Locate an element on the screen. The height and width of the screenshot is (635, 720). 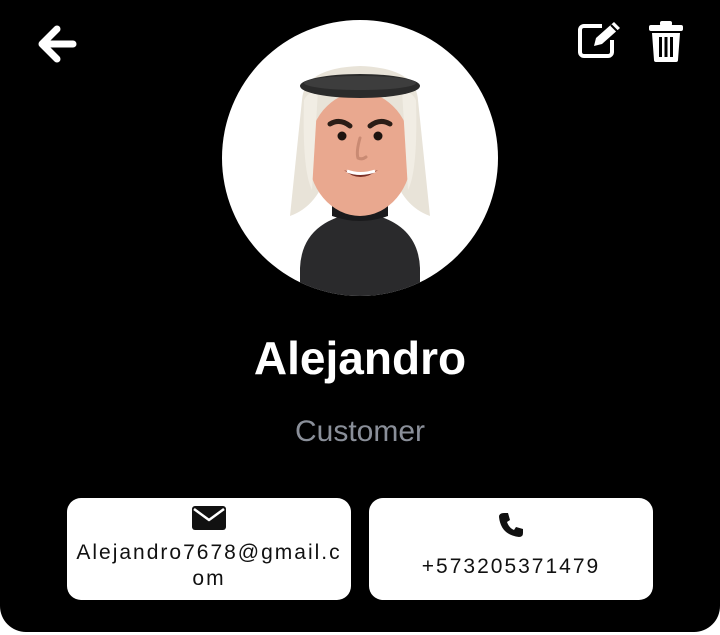
edit-button is located at coordinates (600, 40).